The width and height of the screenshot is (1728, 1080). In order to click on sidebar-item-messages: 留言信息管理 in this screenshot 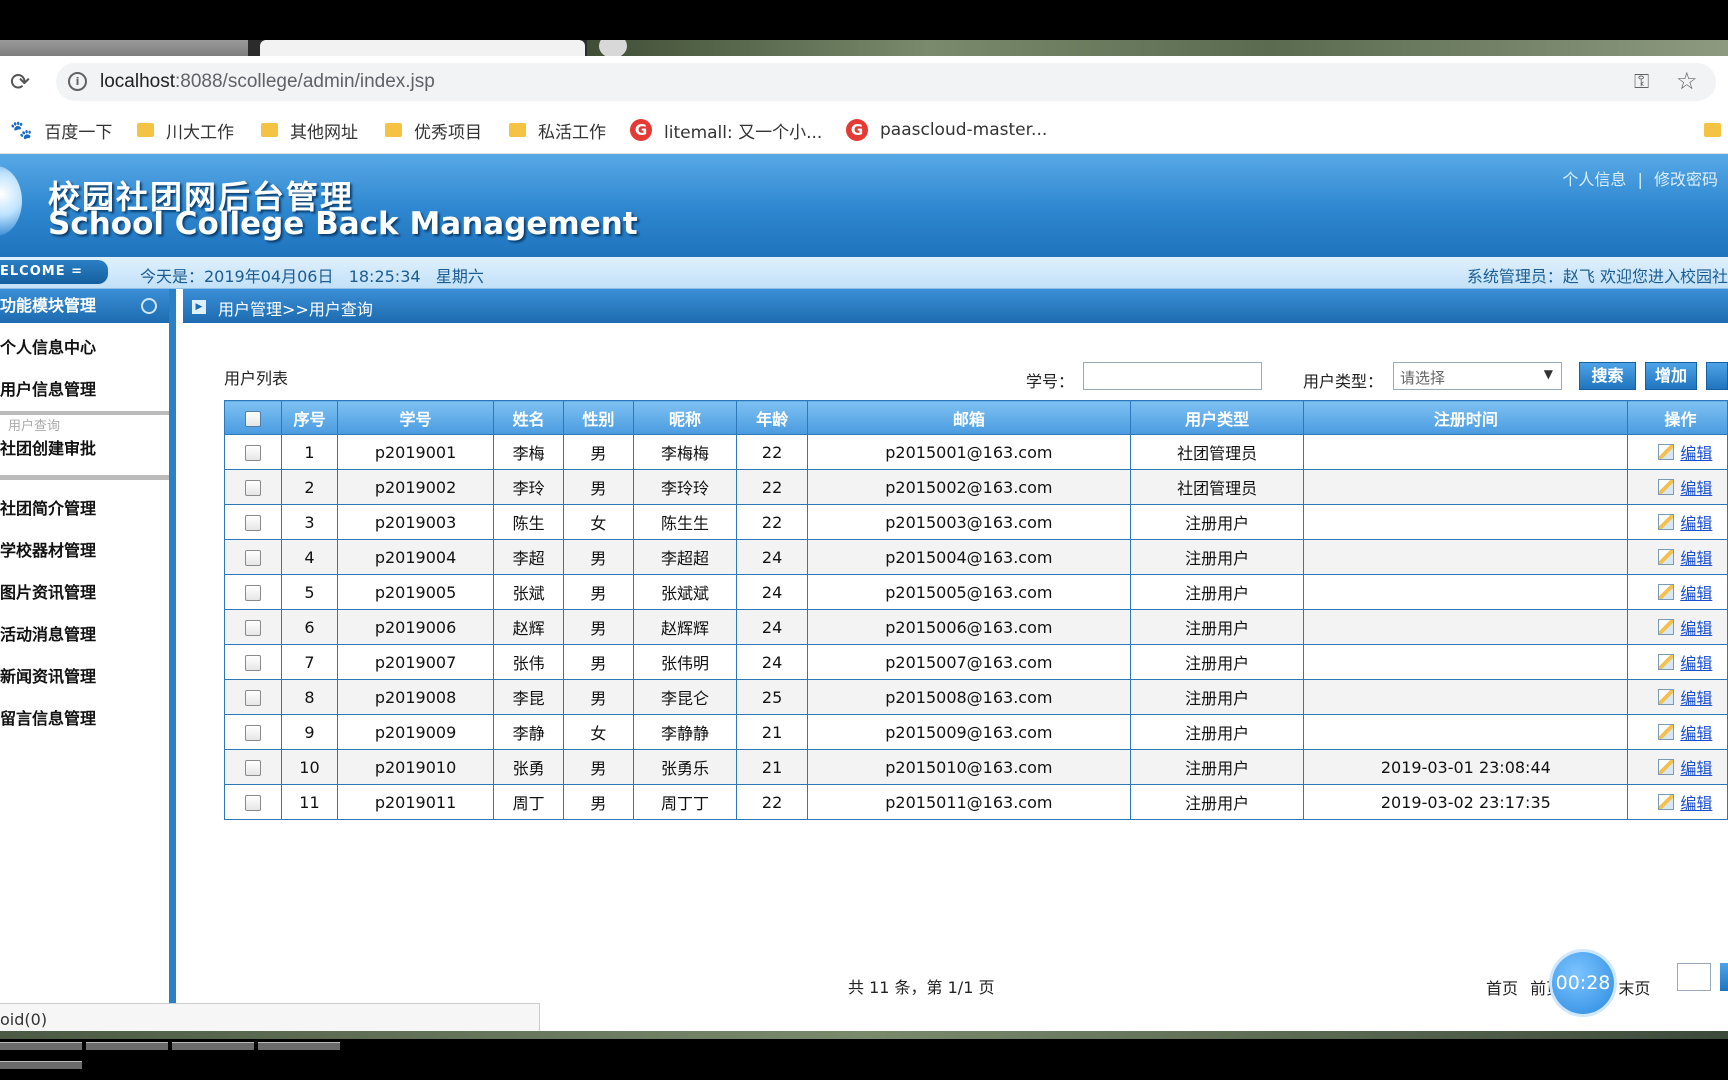, I will do `click(84, 719)`.